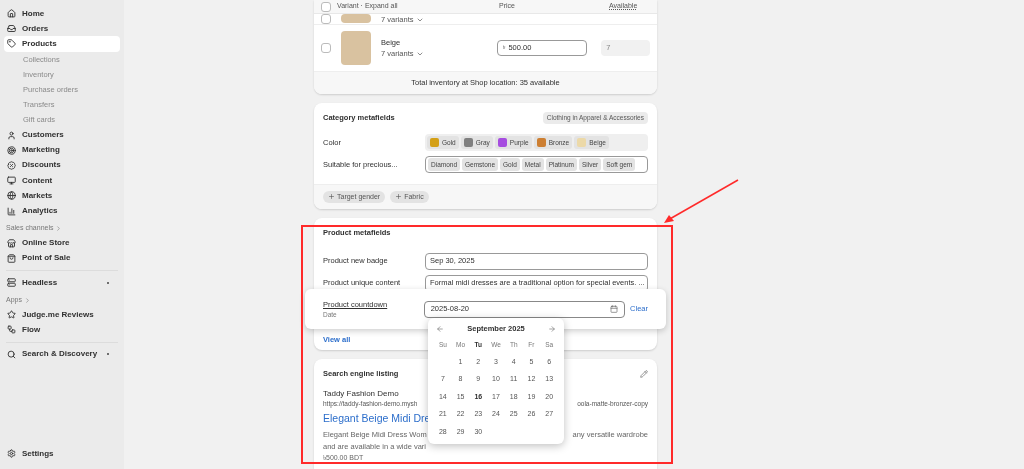 This screenshot has width=1024, height=469. What do you see at coordinates (62, 196) in the screenshot?
I see `nav-item: Markets` at bounding box center [62, 196].